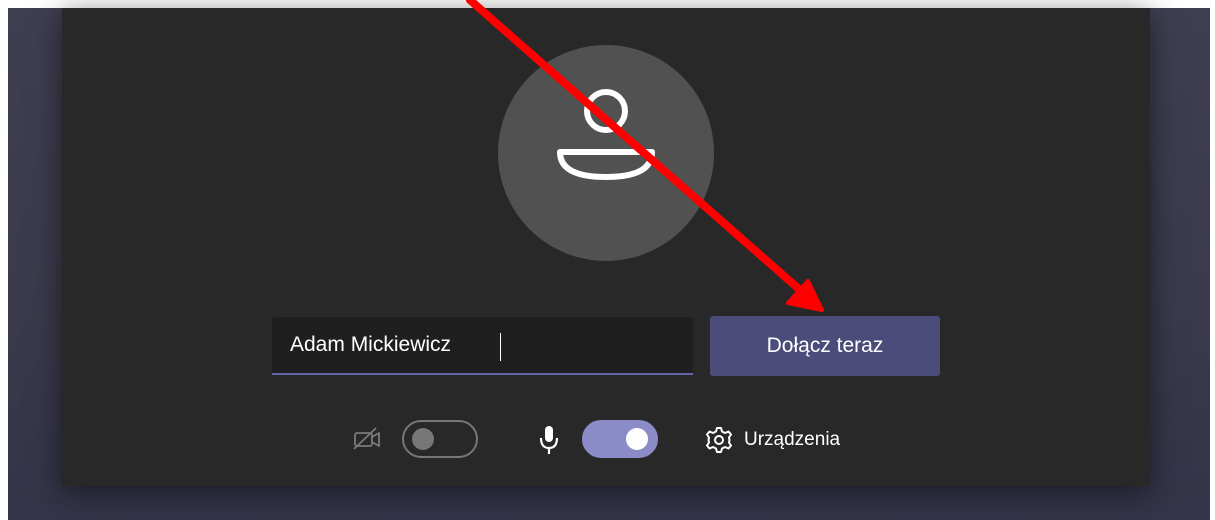 This screenshot has height=520, width=1215. I want to click on join-now-button: Dołącz teraz, so click(825, 346).